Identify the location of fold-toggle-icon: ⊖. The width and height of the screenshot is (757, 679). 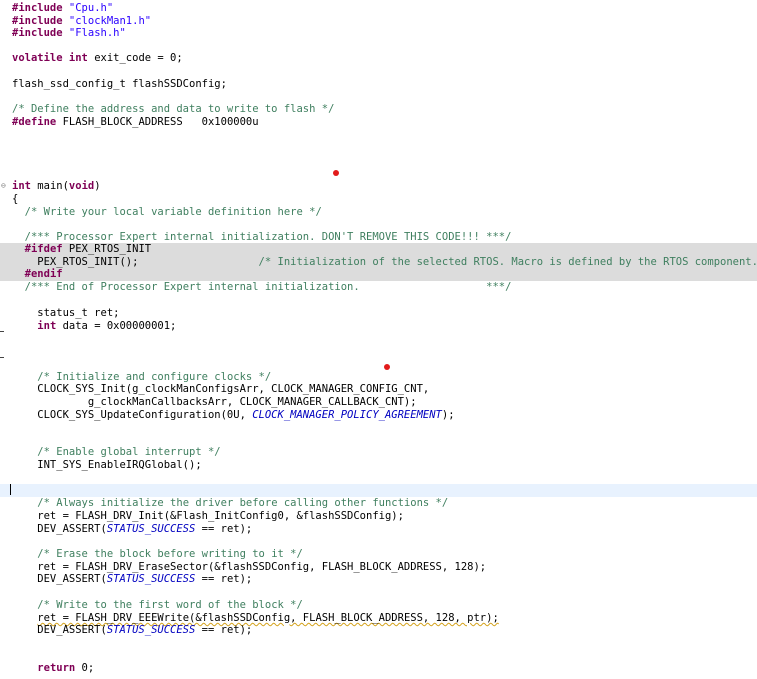
(3, 186).